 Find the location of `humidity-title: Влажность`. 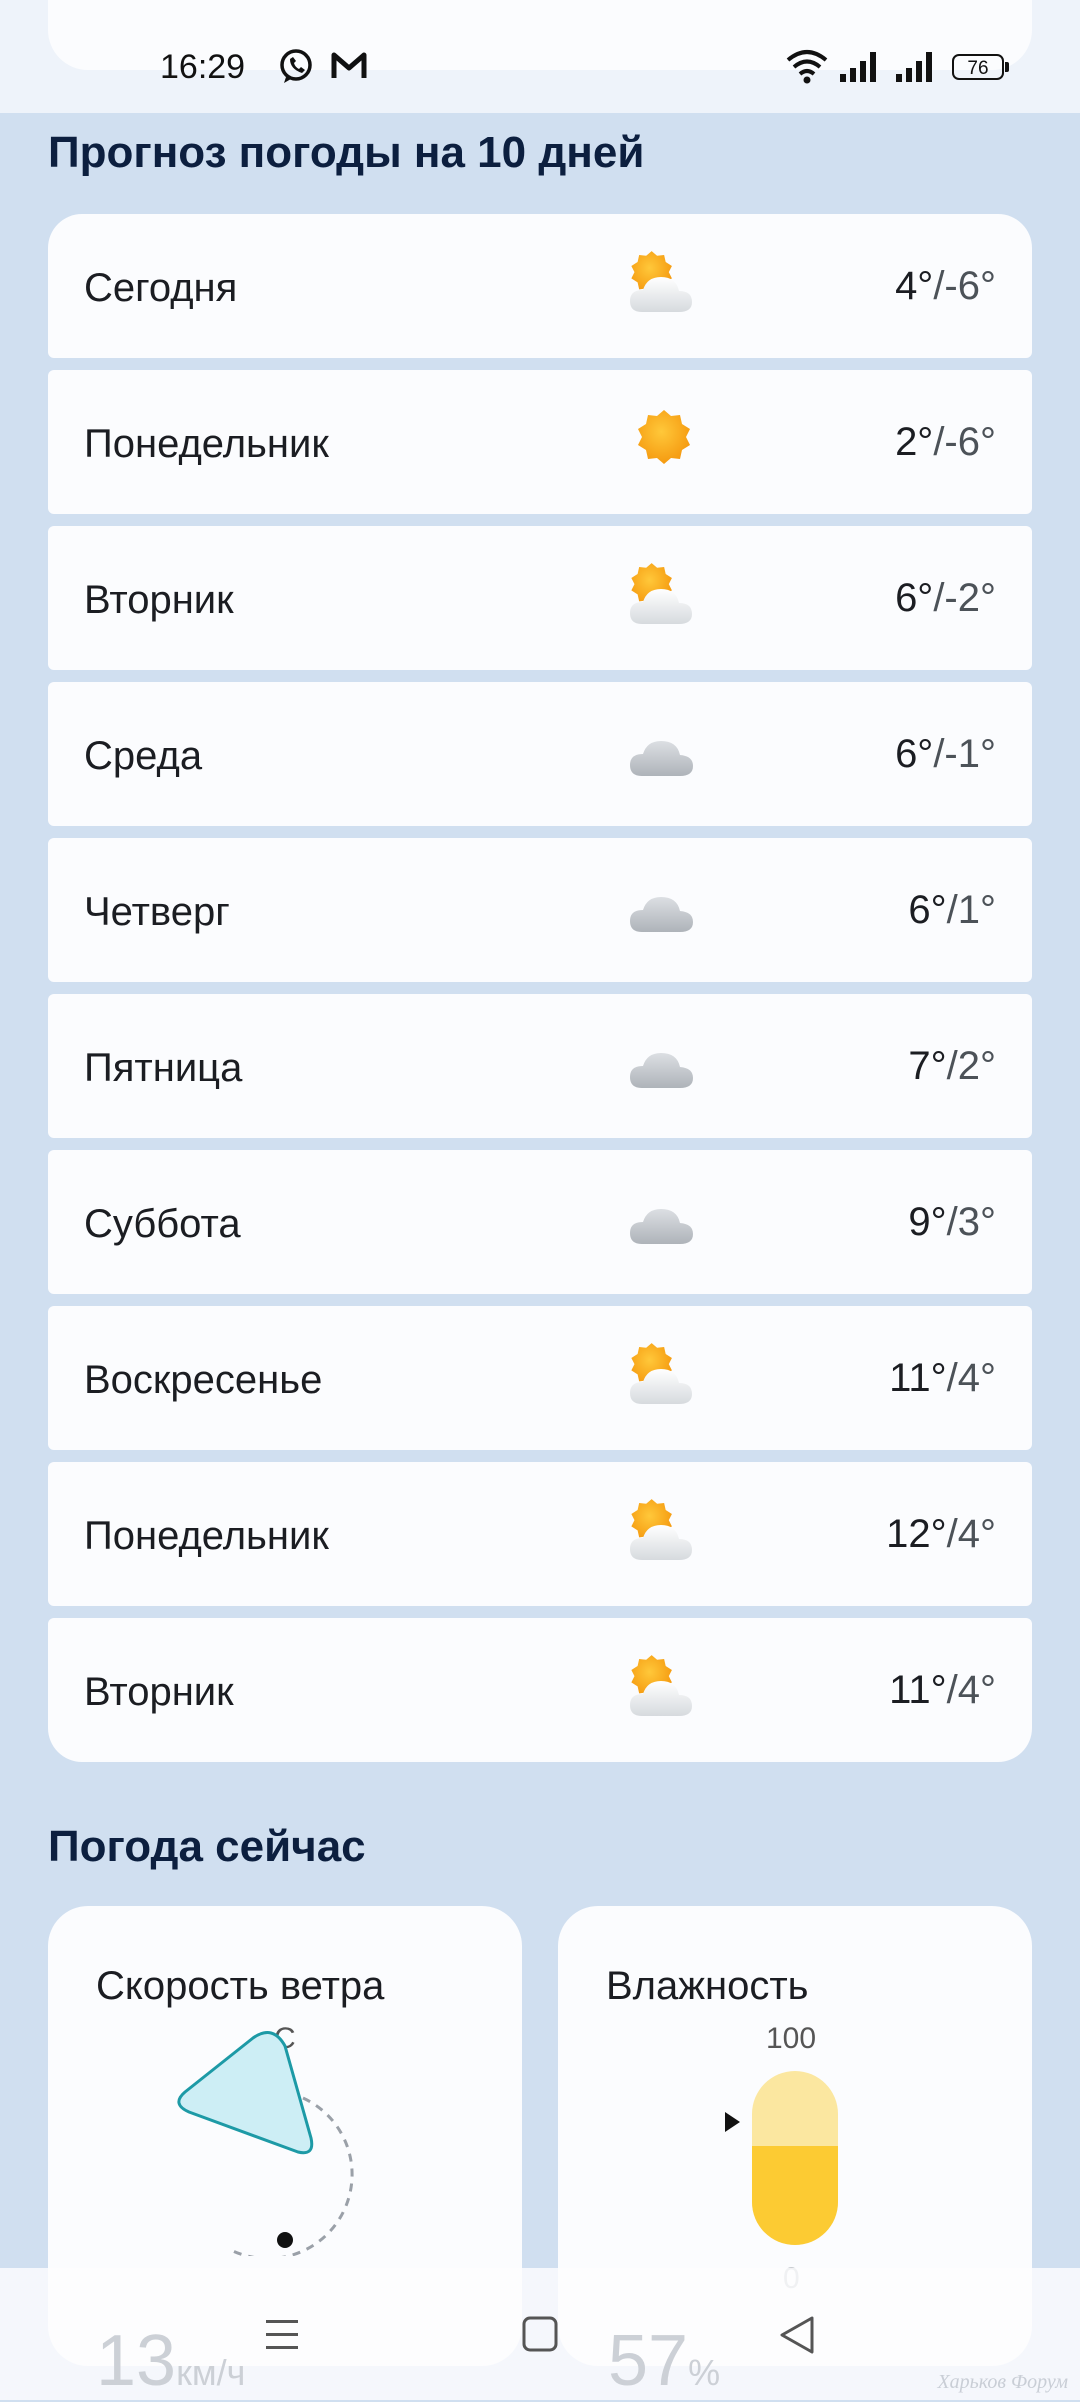

humidity-title: Влажность is located at coordinates (707, 1986).